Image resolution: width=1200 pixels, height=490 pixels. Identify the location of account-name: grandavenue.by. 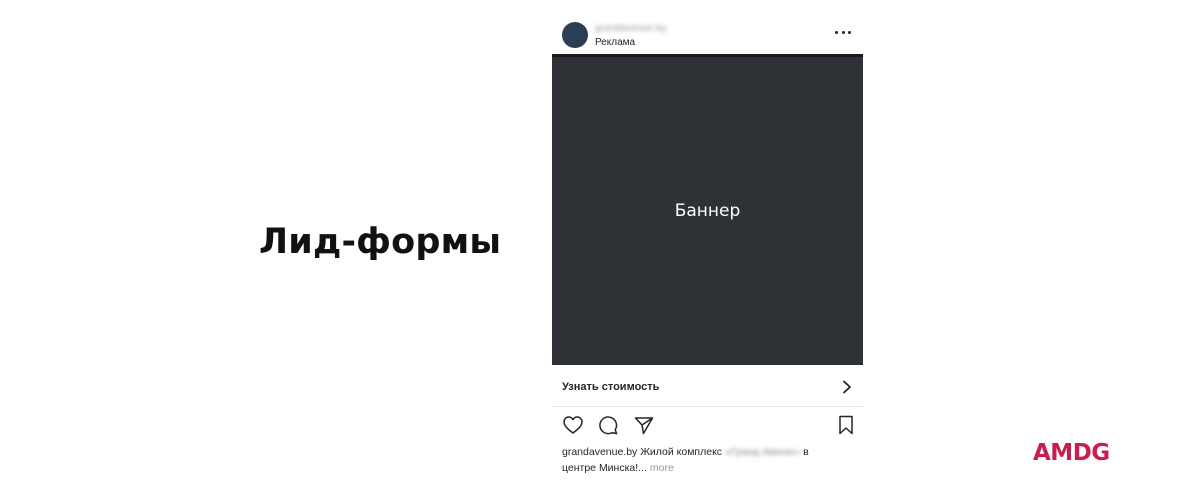
(631, 28).